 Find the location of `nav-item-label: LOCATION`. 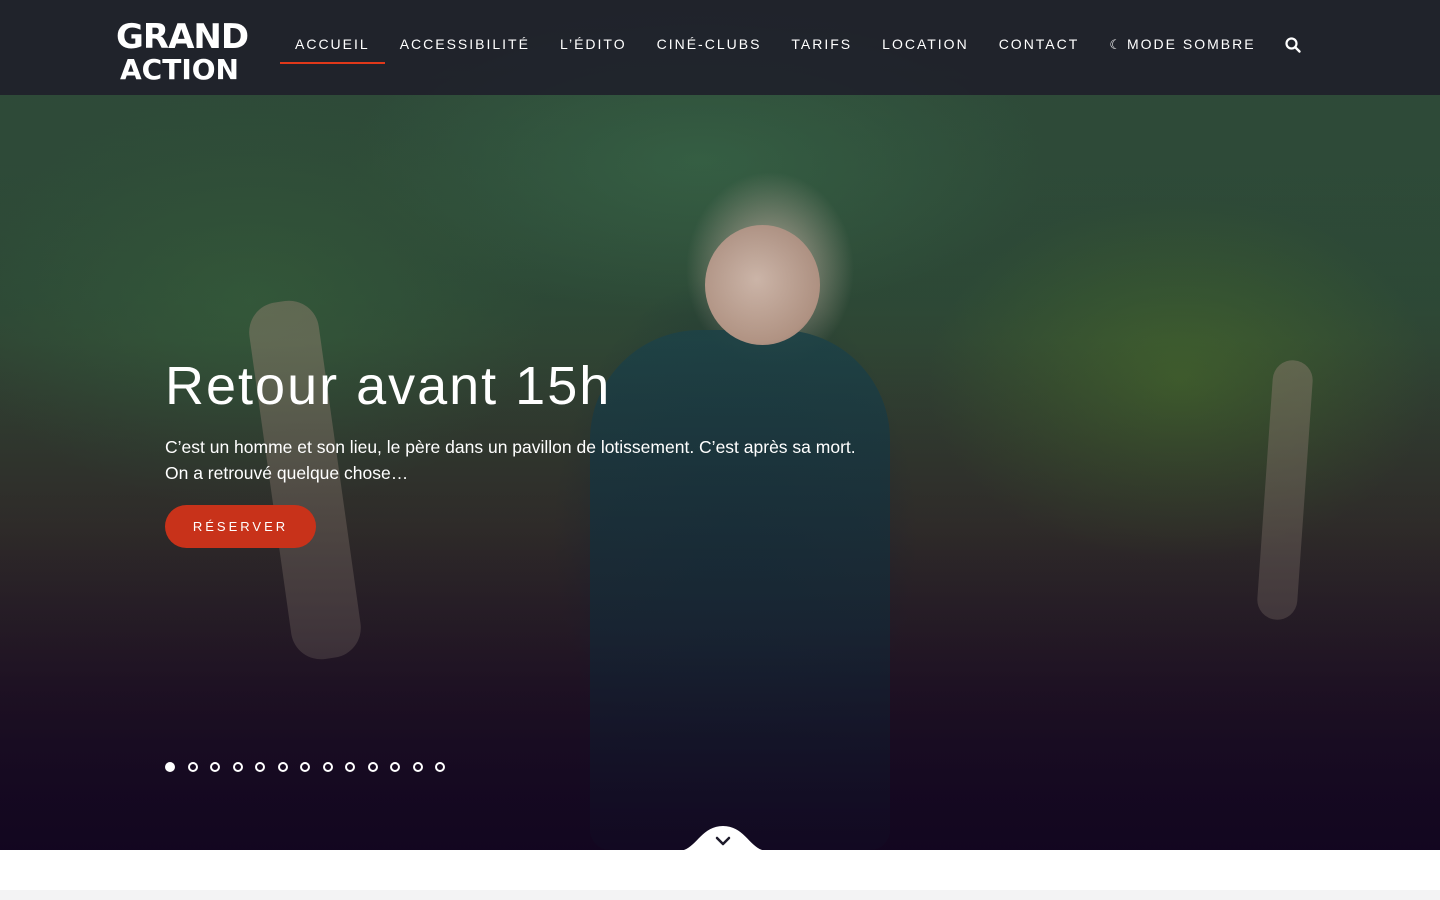

nav-item-label: LOCATION is located at coordinates (925, 44).